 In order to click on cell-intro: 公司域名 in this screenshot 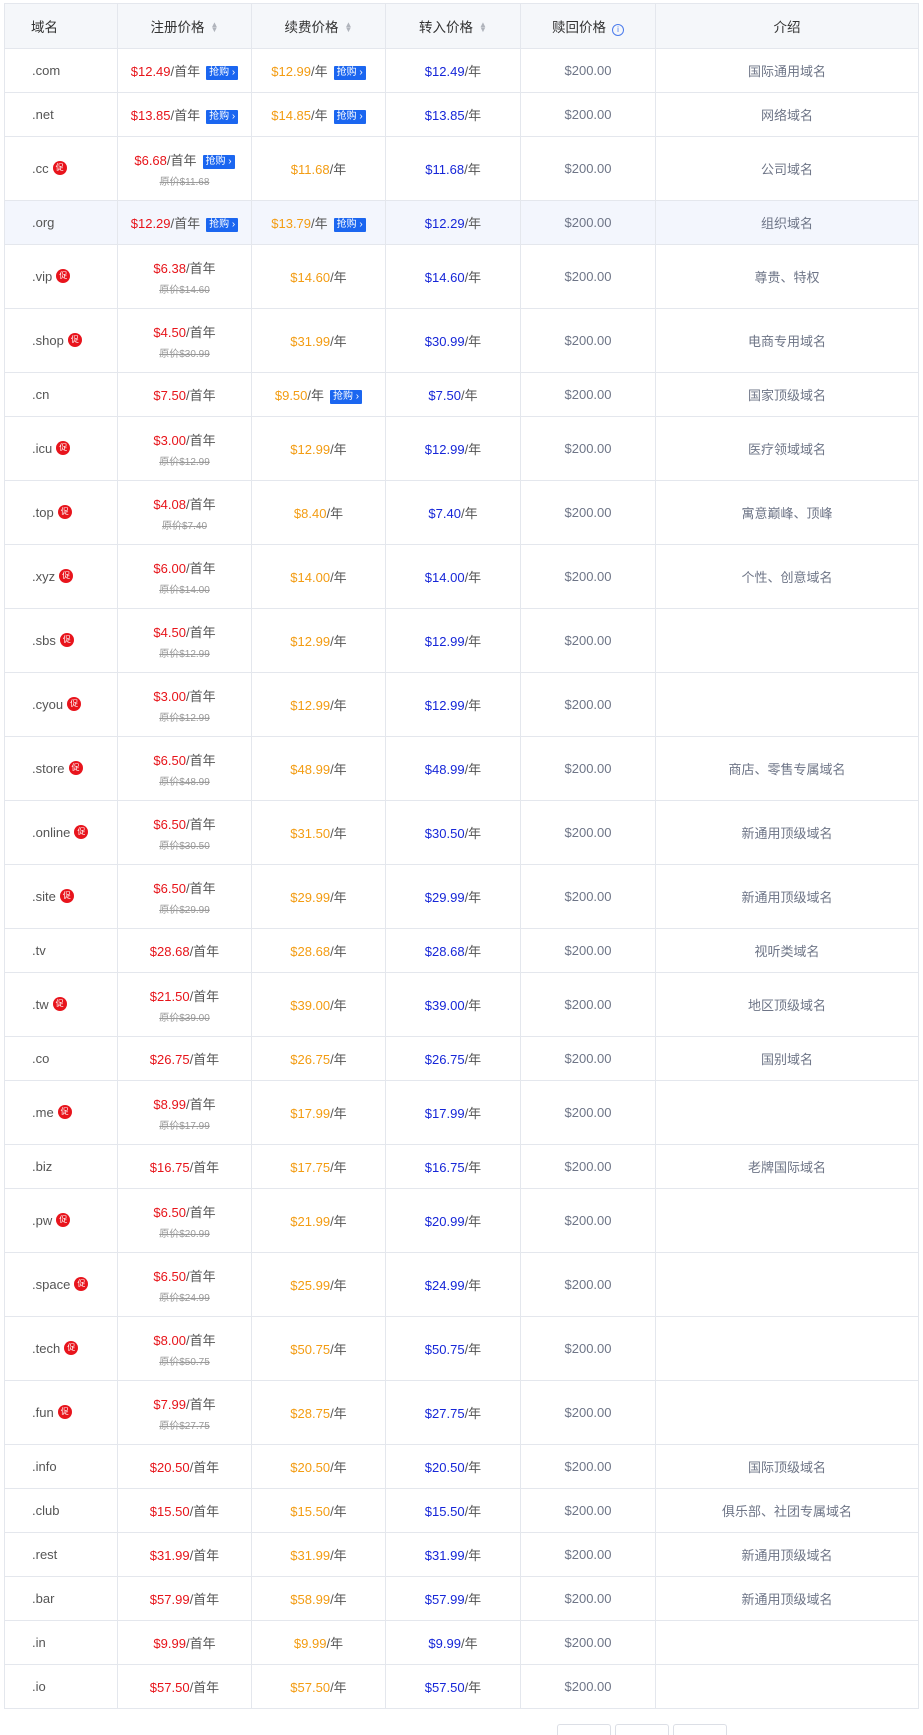, I will do `click(787, 168)`.